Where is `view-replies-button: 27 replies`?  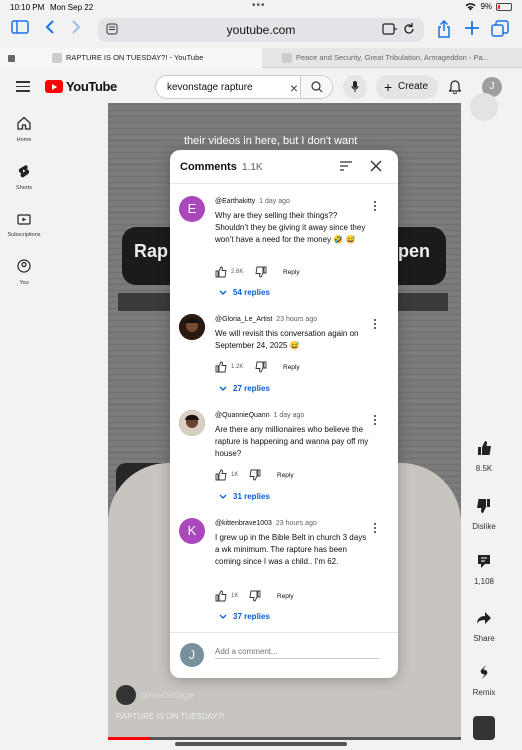
view-replies-button: 27 replies is located at coordinates (244, 388).